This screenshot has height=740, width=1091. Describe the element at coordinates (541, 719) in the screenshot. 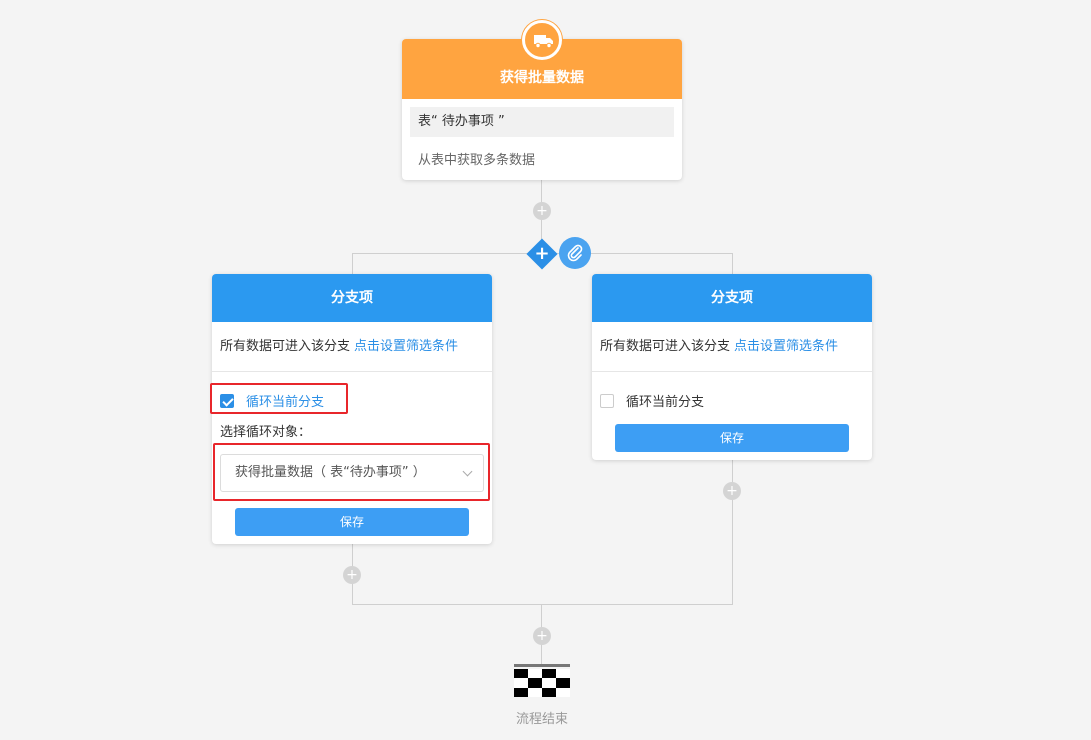

I see `end-label: 流程结束` at that location.